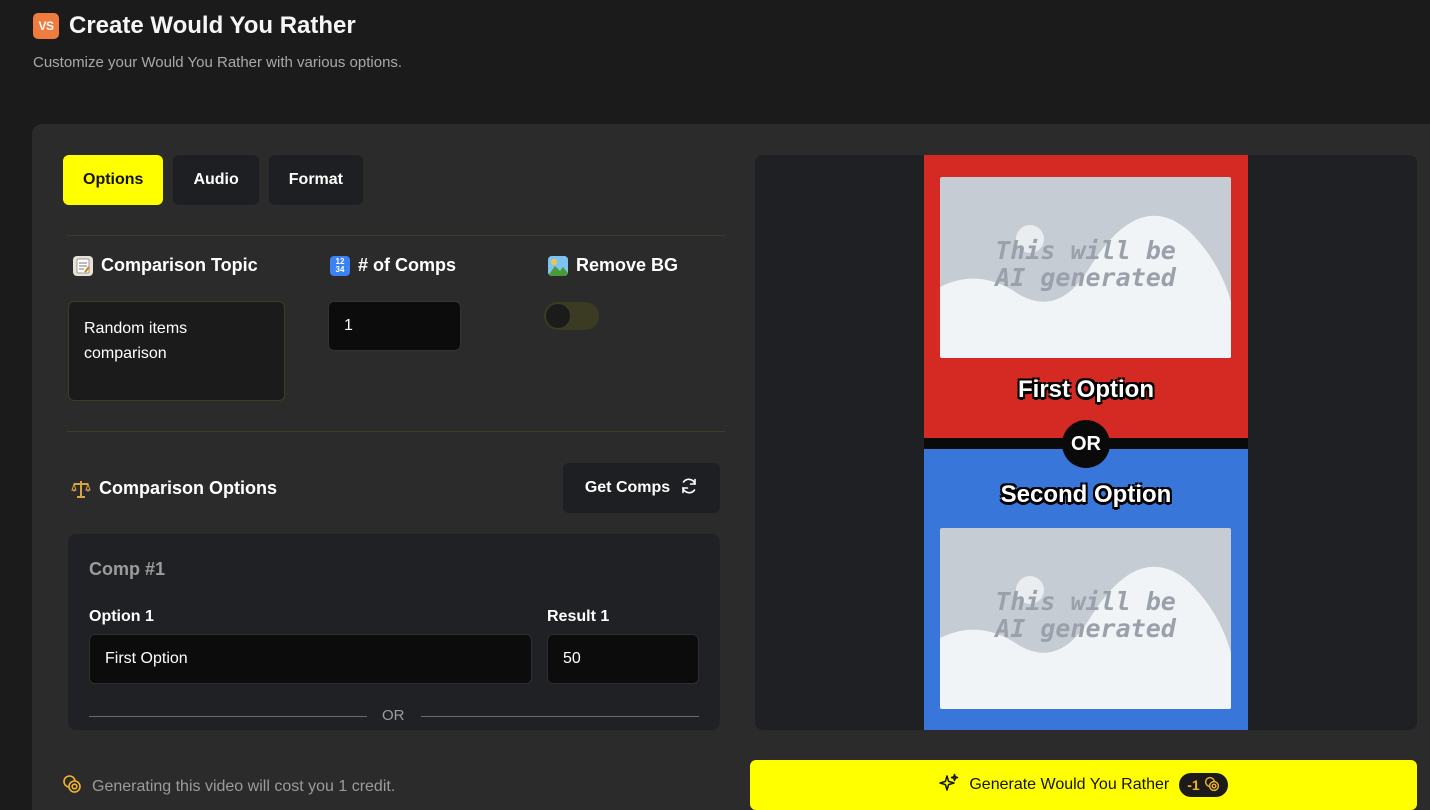 The image size is (1430, 810). I want to click on result1-input: 50, so click(623, 659).